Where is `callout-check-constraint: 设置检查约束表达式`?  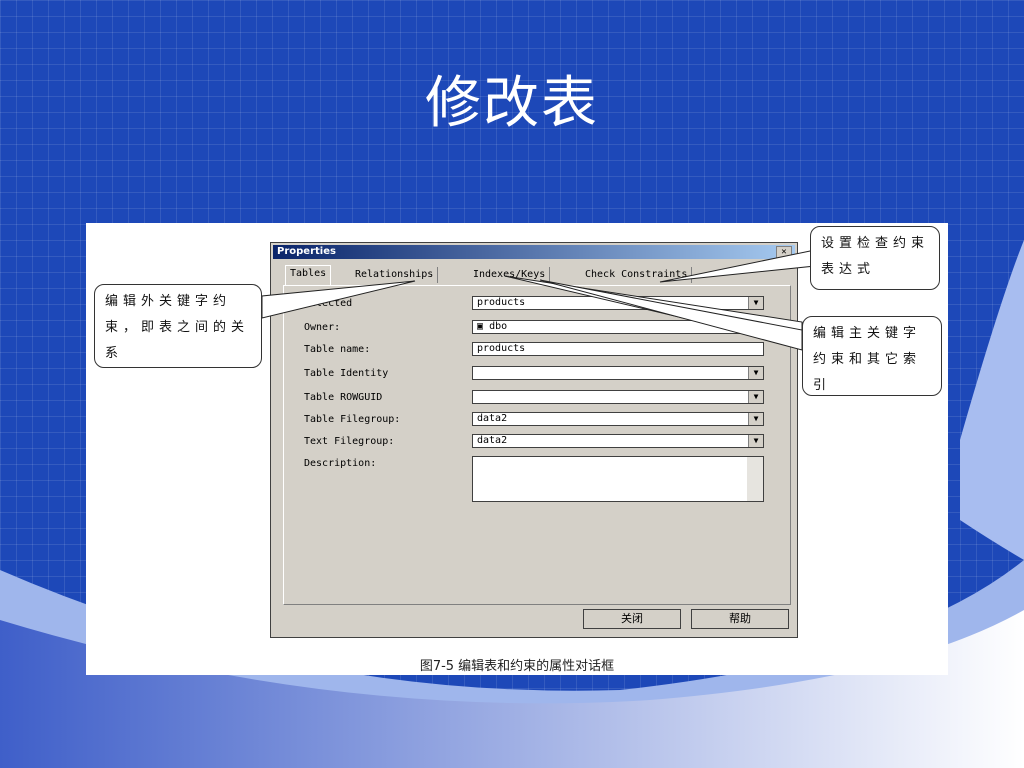
callout-check-constraint: 设置检查约束表达式 is located at coordinates (875, 258).